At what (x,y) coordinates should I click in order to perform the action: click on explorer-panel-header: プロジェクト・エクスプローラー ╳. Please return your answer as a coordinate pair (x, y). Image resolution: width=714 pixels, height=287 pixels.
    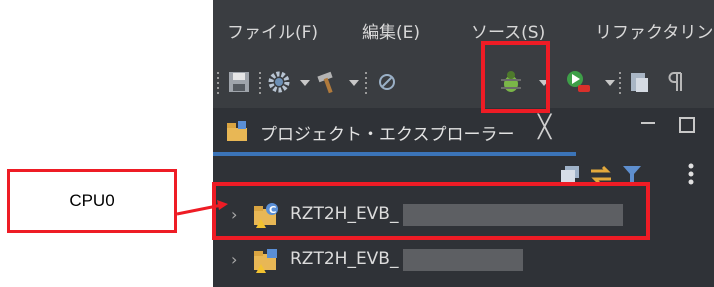
    Looking at the image, I should click on (463, 132).